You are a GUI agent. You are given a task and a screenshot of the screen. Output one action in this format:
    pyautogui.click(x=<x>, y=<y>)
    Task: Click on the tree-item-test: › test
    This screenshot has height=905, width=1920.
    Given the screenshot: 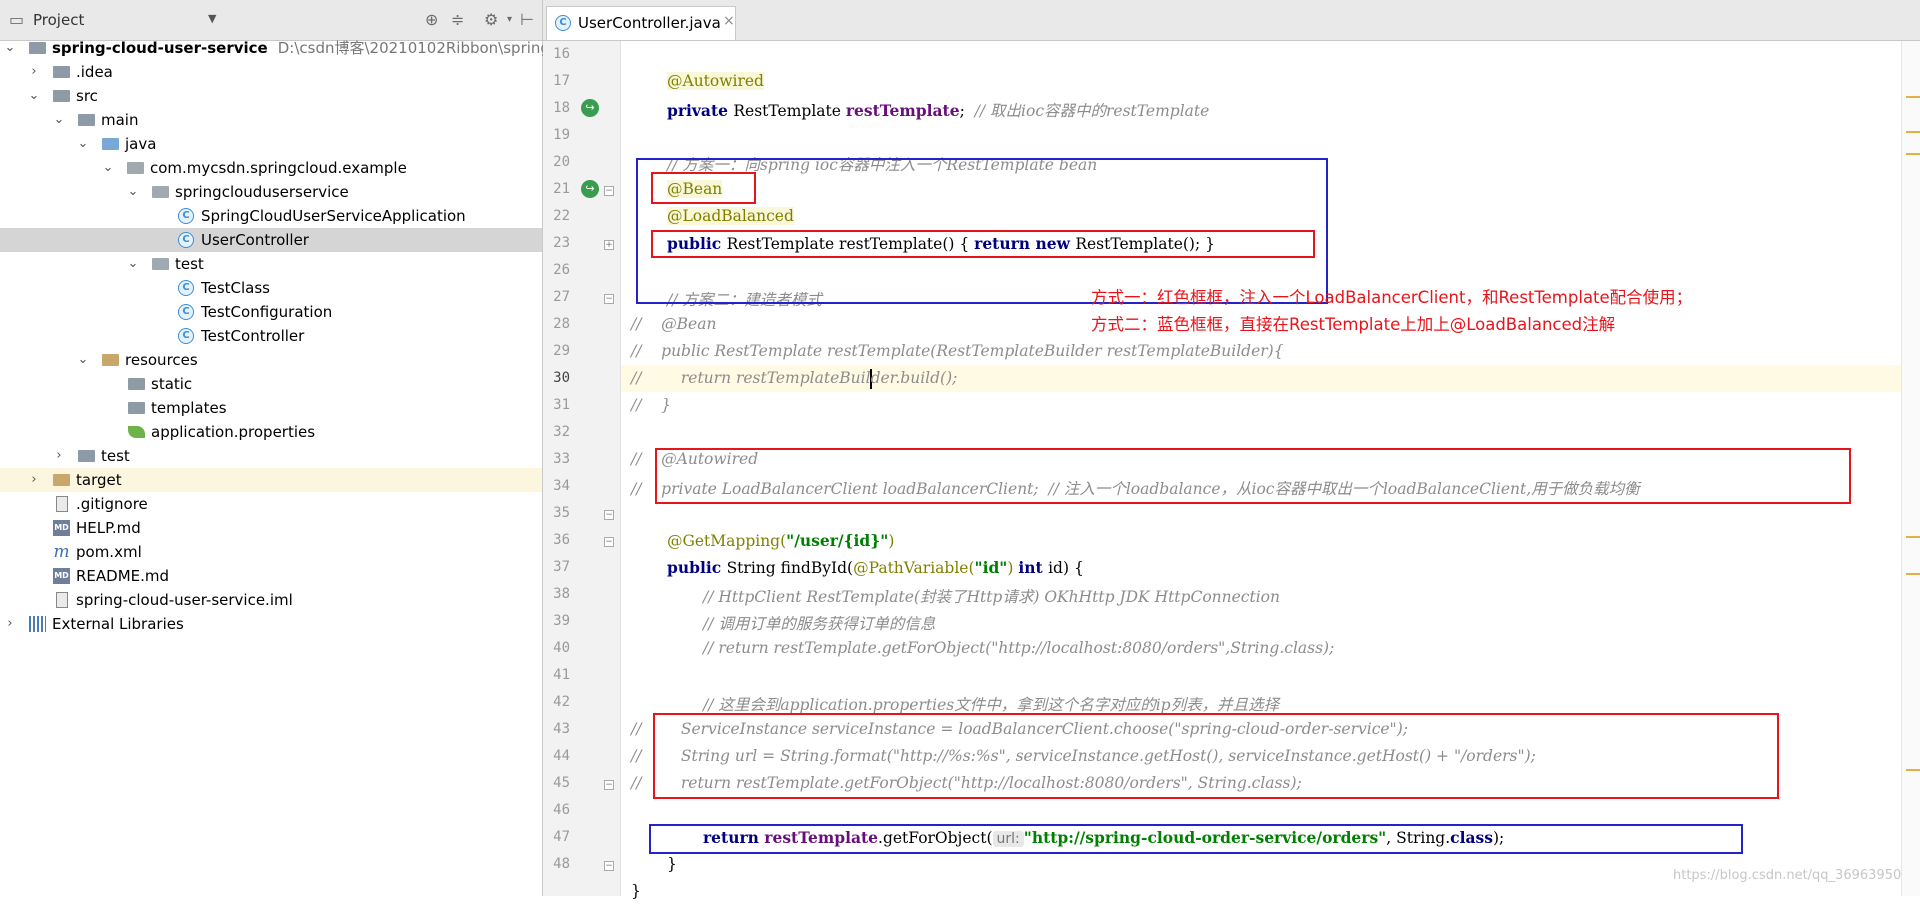 What is the action you would take?
    pyautogui.click(x=271, y=456)
    